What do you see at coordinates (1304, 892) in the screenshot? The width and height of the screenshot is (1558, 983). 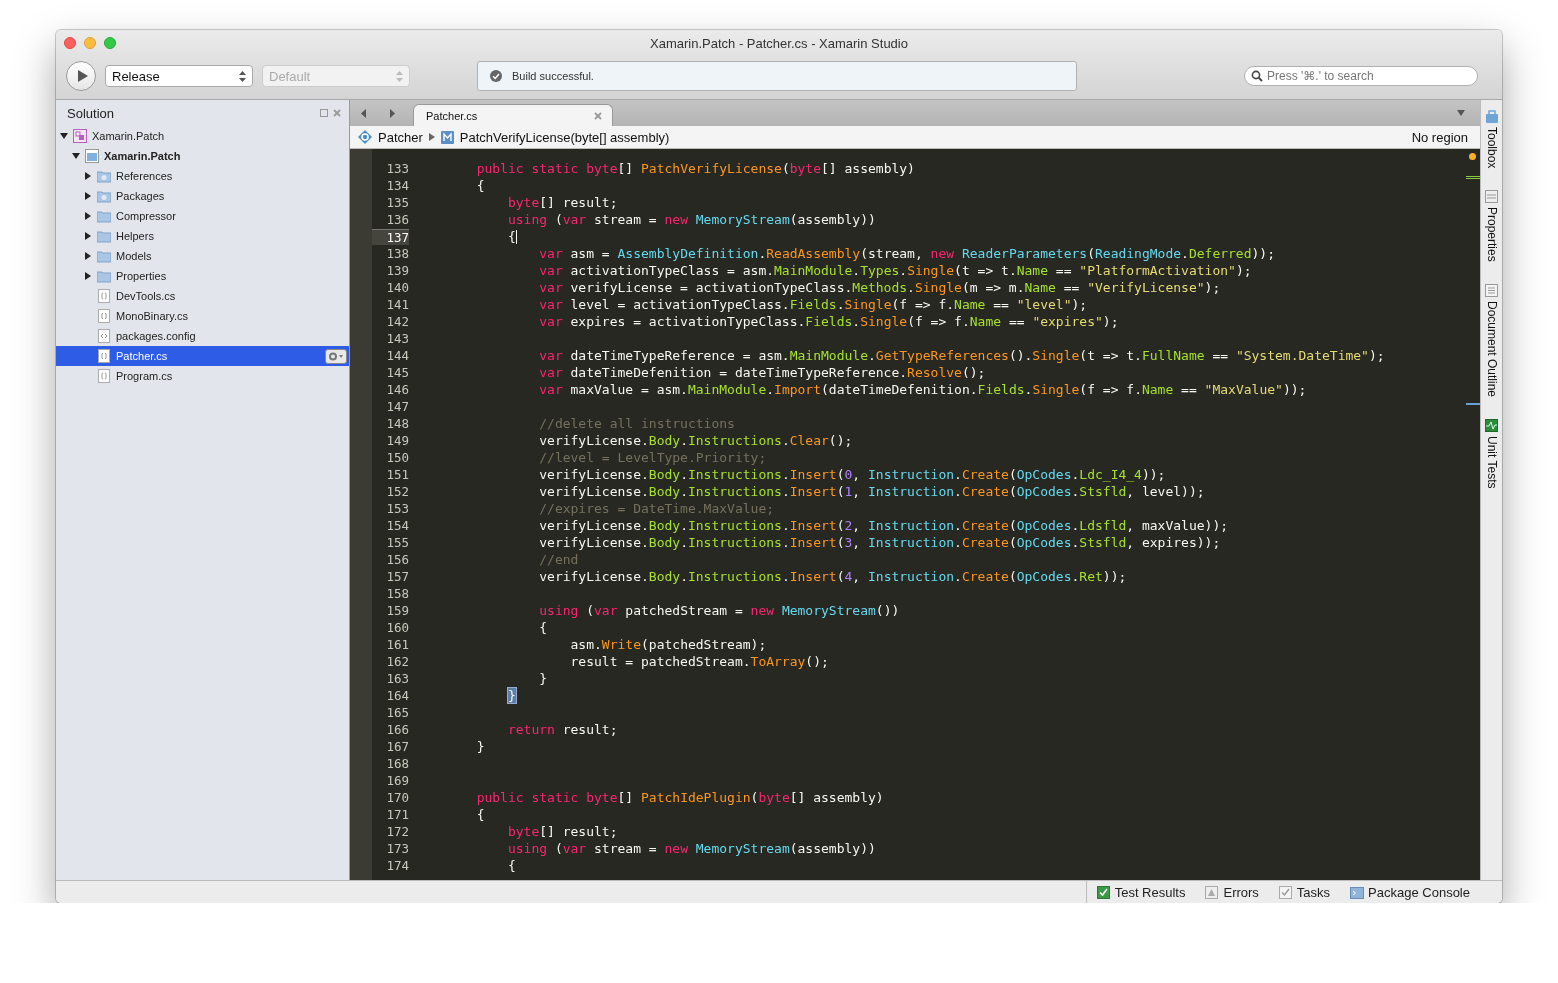 I see `pad-button: Tasks` at bounding box center [1304, 892].